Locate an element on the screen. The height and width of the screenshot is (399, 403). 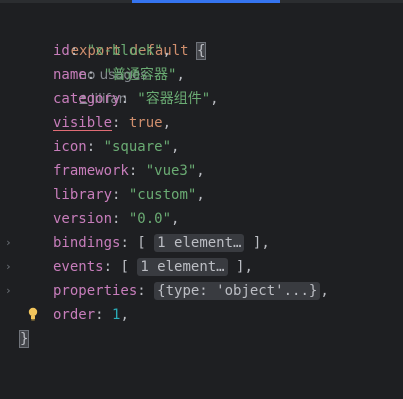
code-line-bindings: › bindings: [ 1 element… ], is located at coordinates (201, 243).